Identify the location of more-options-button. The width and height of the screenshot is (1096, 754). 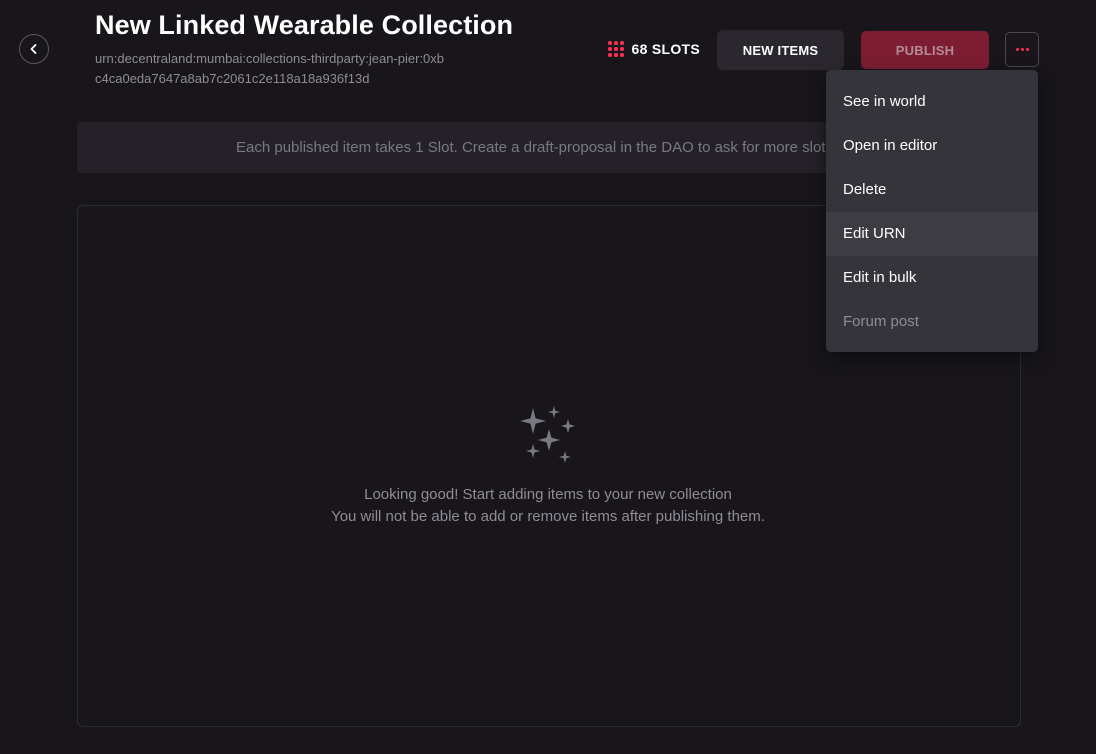
(1022, 49).